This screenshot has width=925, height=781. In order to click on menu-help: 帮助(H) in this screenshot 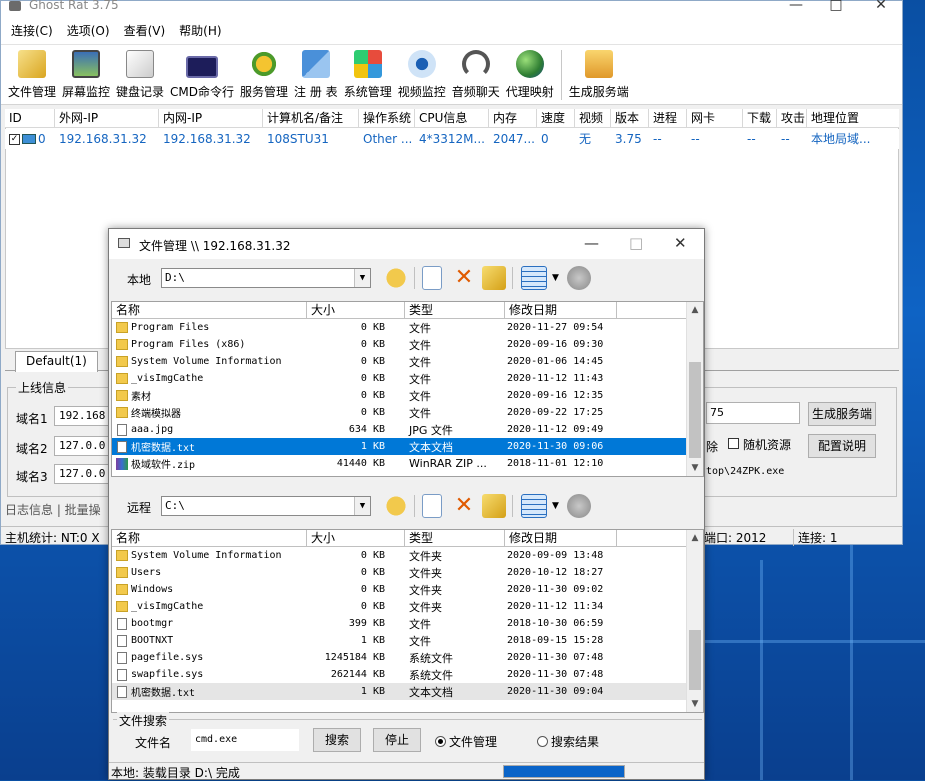, I will do `click(200, 30)`.